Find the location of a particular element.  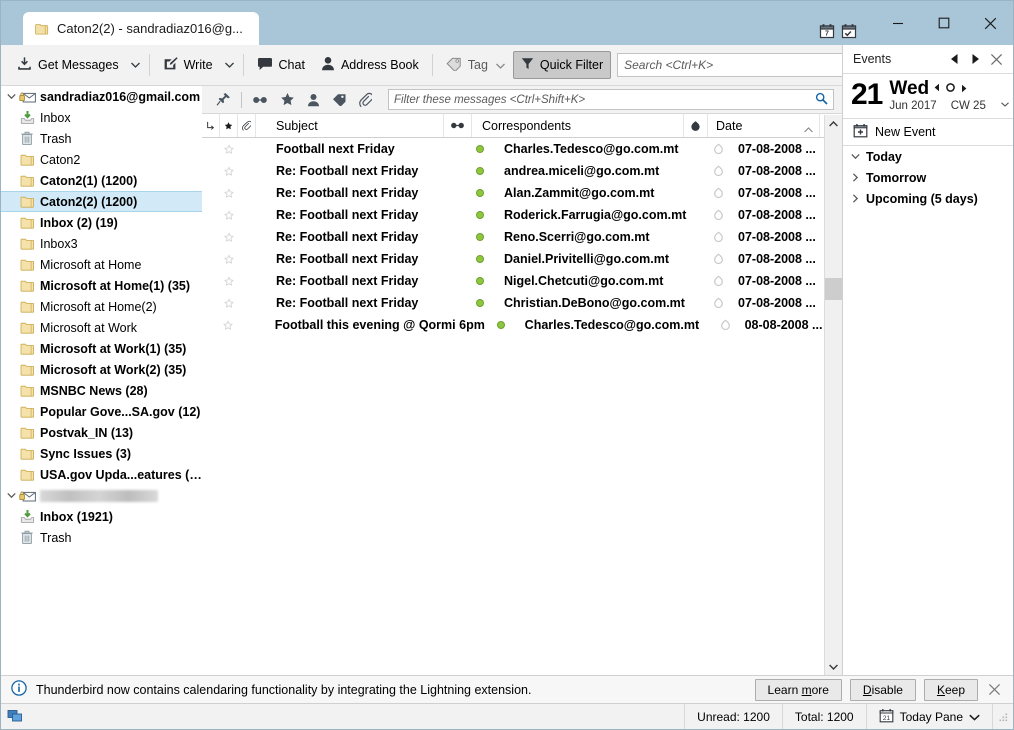

date-dropdown-icon is located at coordinates (1005, 103).